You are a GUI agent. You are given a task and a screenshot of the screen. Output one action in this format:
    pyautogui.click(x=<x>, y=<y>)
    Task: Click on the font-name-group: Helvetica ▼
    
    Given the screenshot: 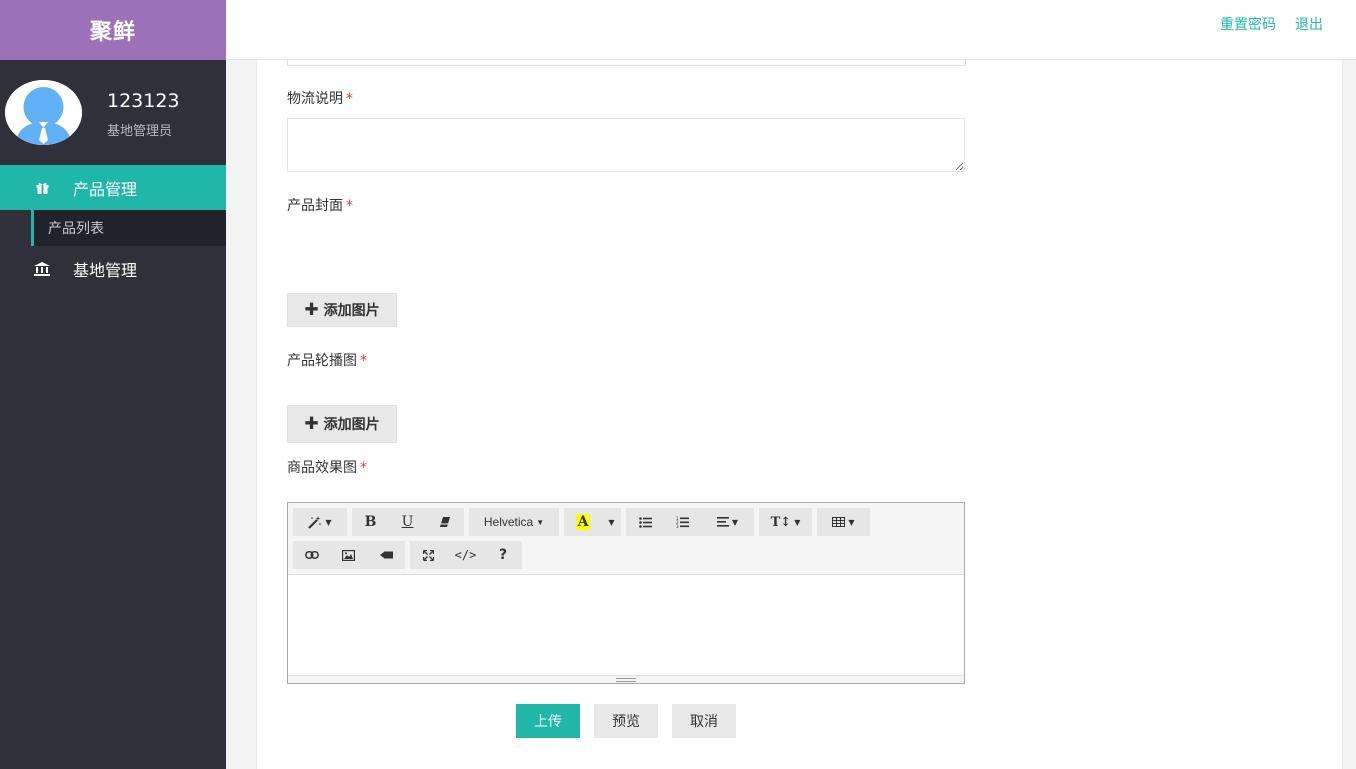 What is the action you would take?
    pyautogui.click(x=514, y=522)
    